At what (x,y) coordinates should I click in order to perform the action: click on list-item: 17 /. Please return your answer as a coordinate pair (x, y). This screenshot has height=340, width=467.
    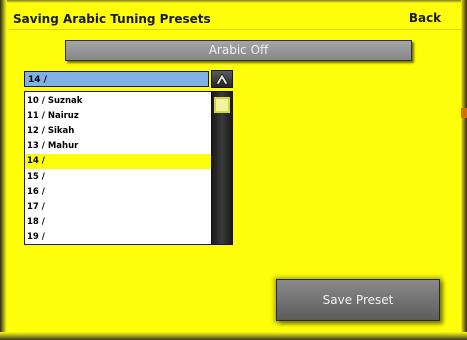
    Looking at the image, I should click on (118, 207).